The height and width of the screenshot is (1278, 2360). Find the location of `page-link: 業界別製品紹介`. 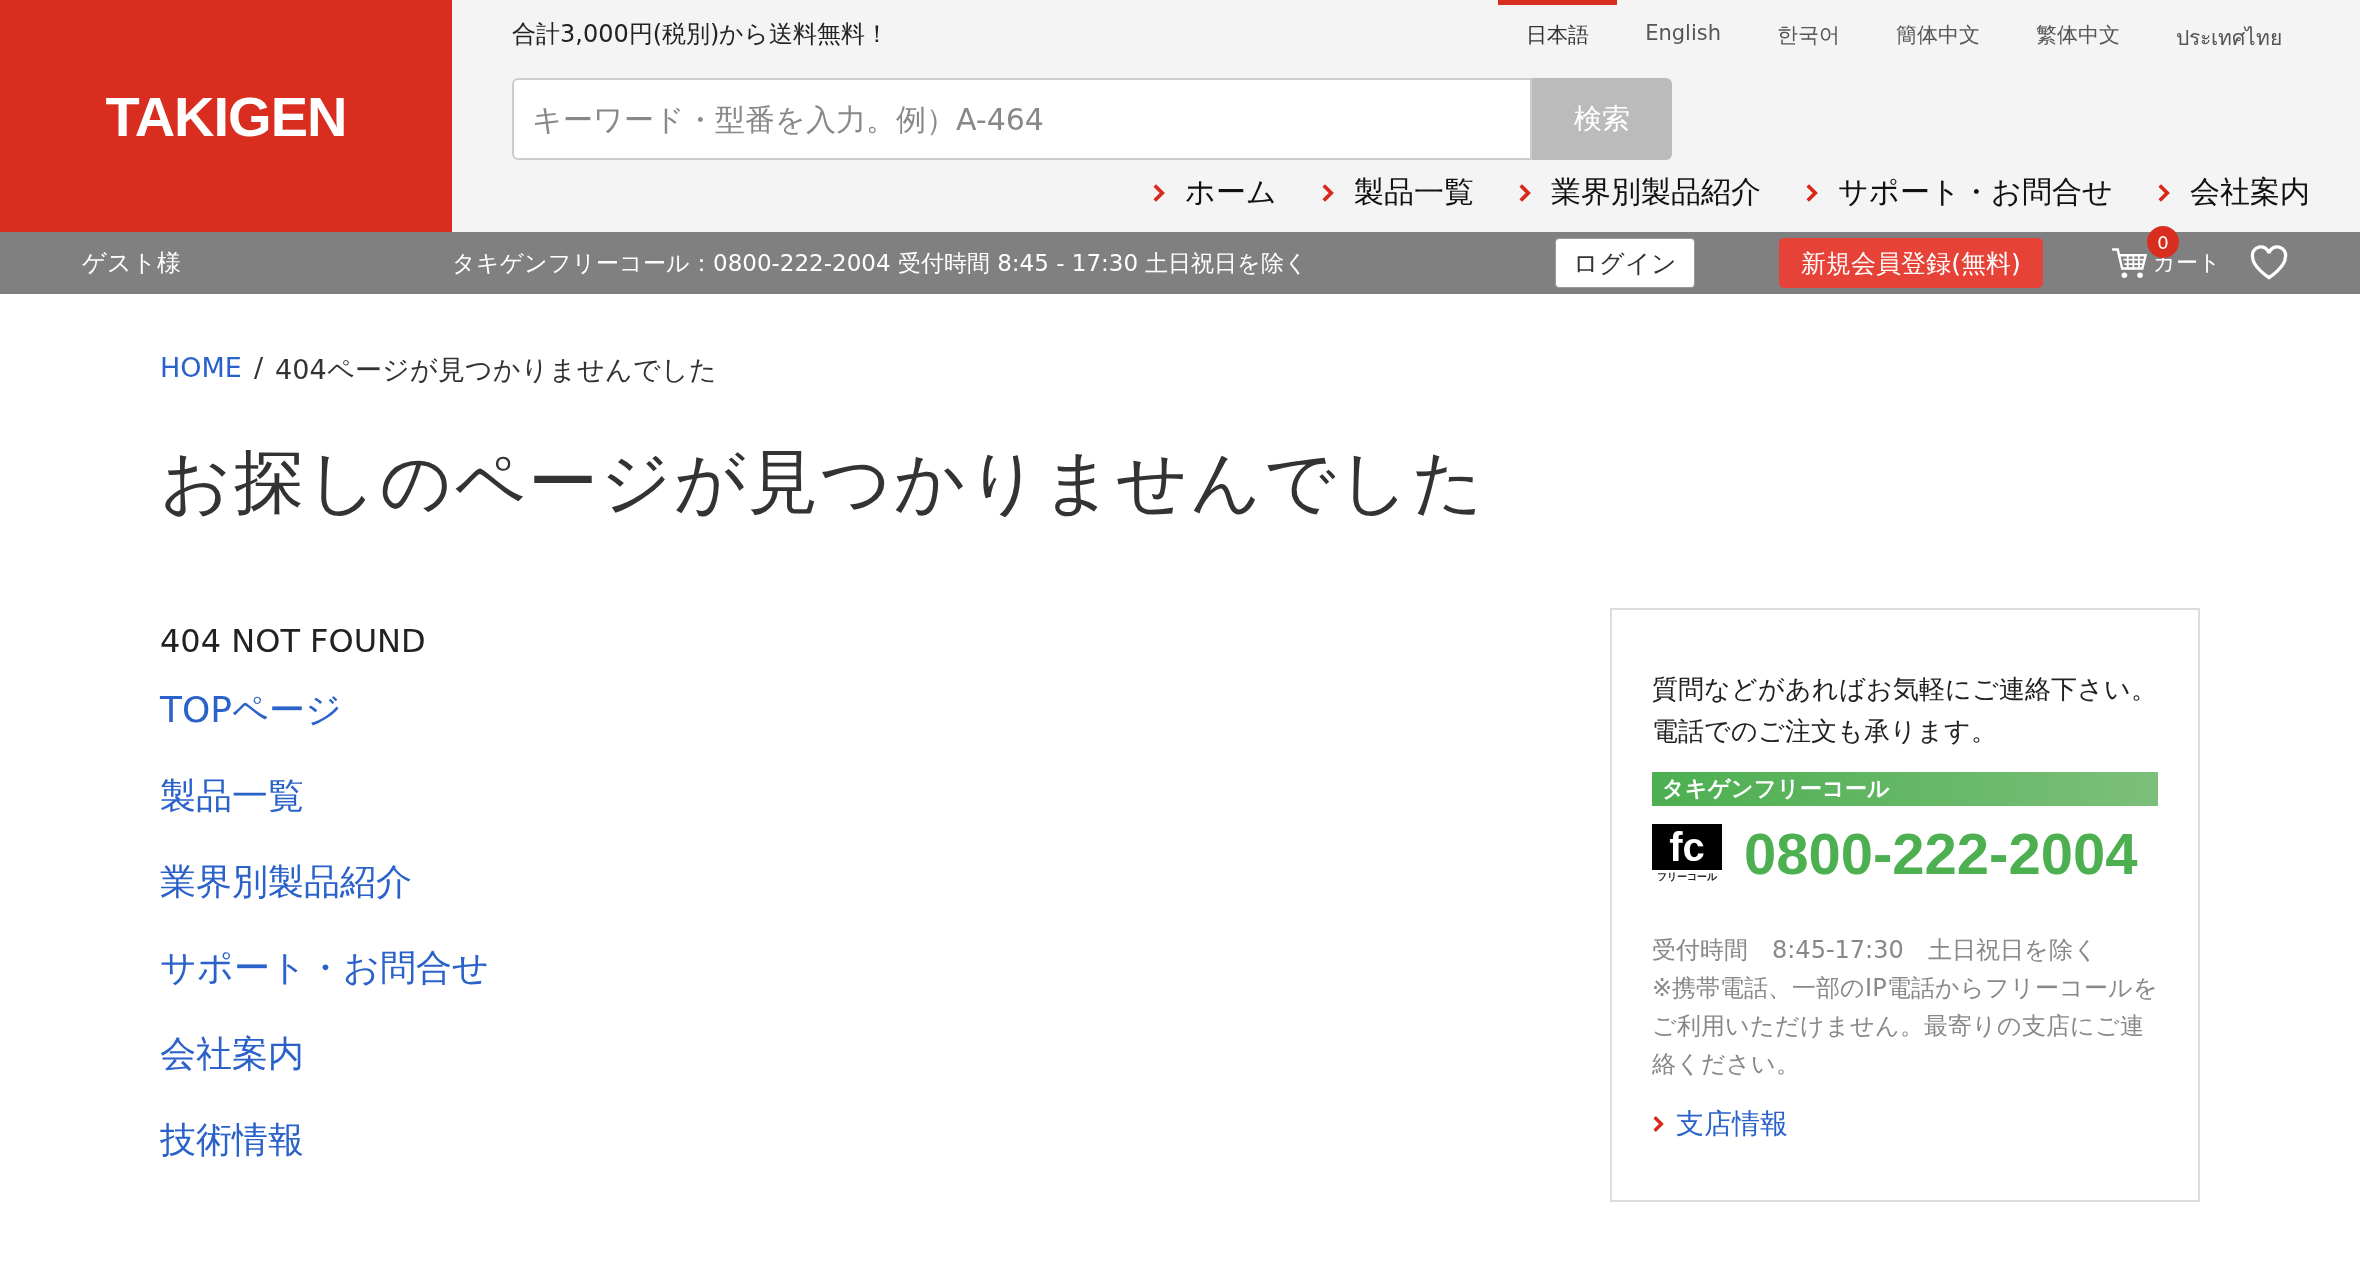

page-link: 業界別製品紹介 is located at coordinates (324, 901).